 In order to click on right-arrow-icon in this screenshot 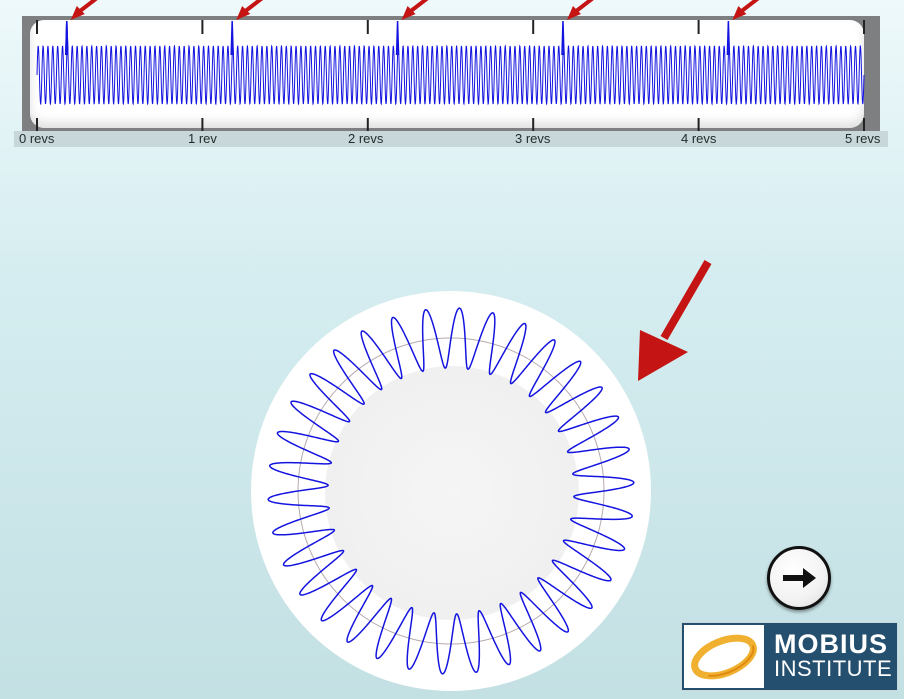, I will do `click(799, 578)`.